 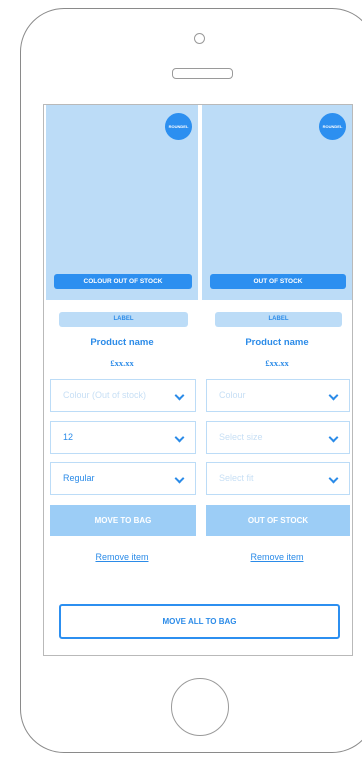 I want to click on size-select-value: 12, so click(x=68, y=437).